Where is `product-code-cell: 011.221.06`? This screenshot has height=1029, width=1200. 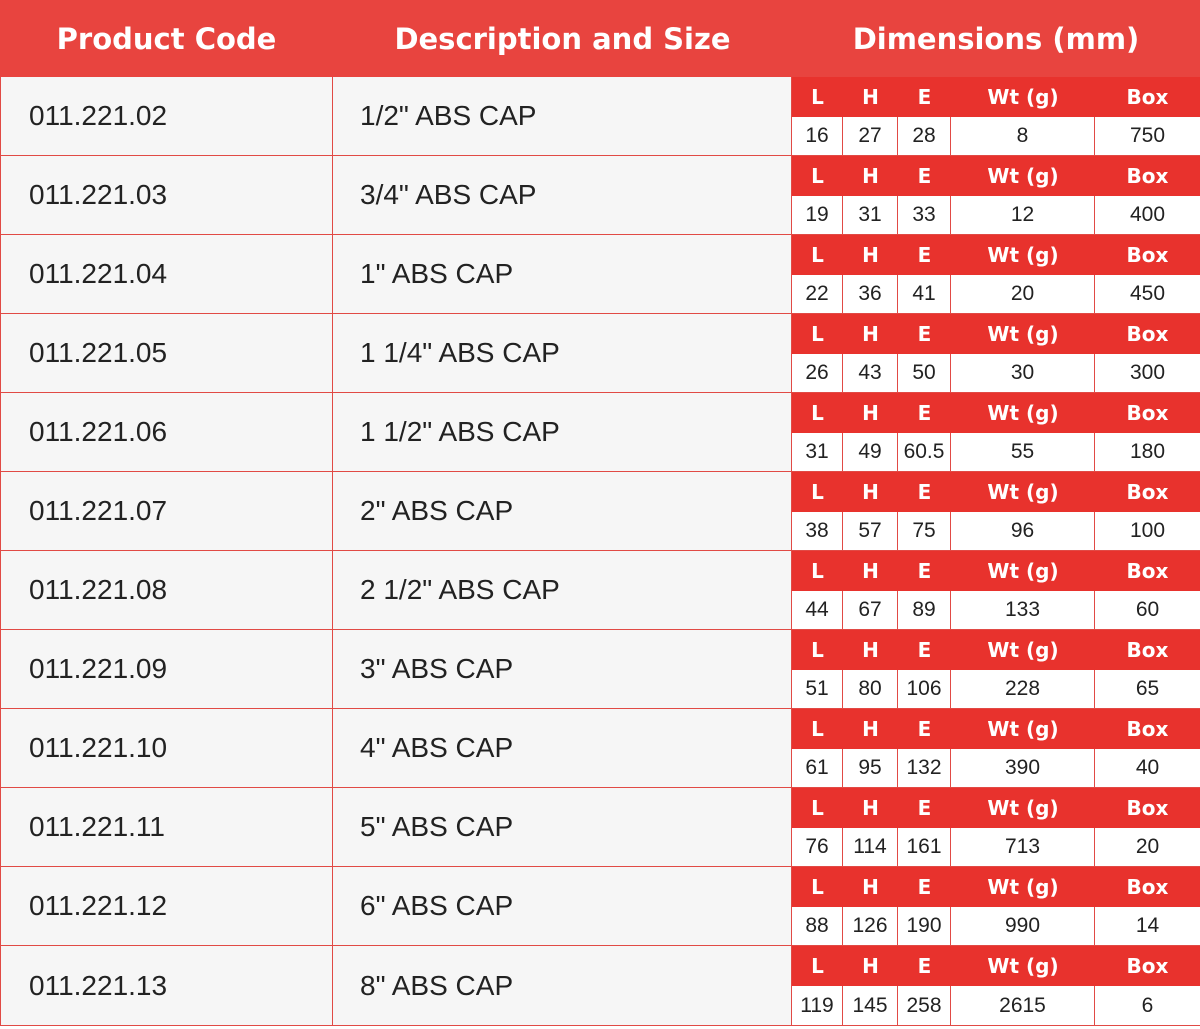 product-code-cell: 011.221.06 is located at coordinates (166, 432).